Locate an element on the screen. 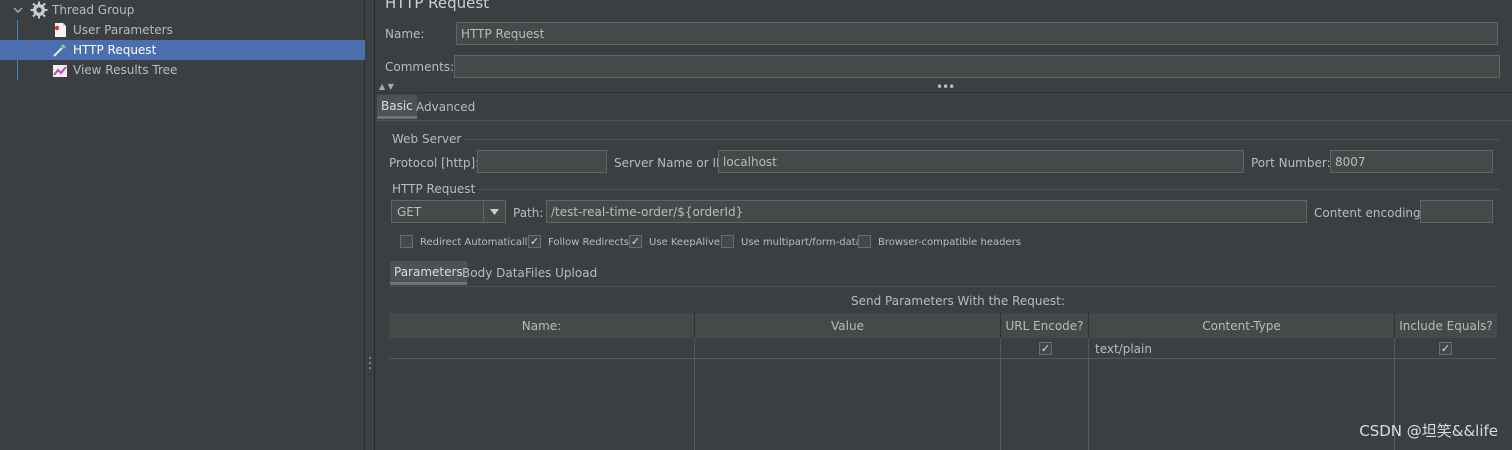 The height and width of the screenshot is (450, 1512). tab-body-data: Body Data is located at coordinates (493, 273).